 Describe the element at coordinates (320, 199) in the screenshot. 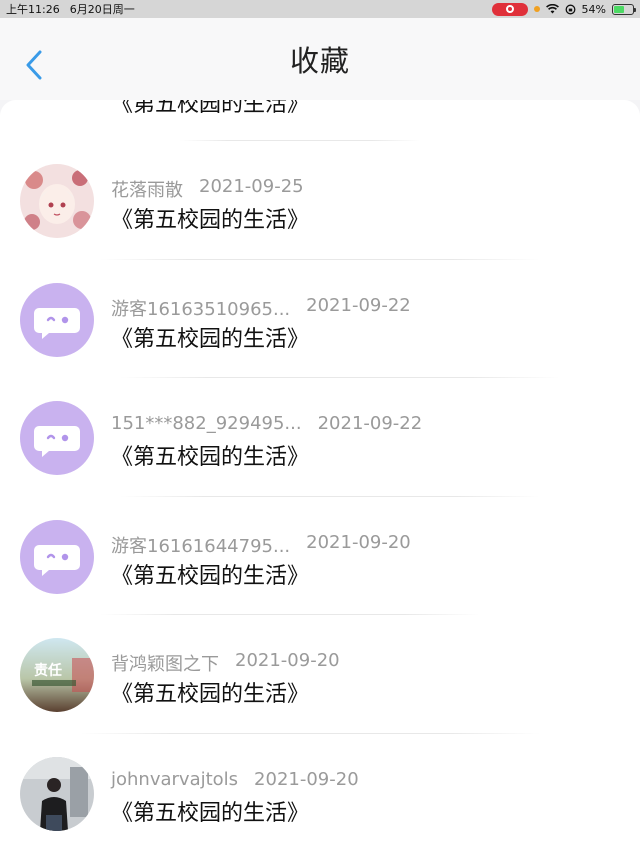

I see `list-item: 花落雨散 2021-09-25 《第五校园的生活》` at that location.